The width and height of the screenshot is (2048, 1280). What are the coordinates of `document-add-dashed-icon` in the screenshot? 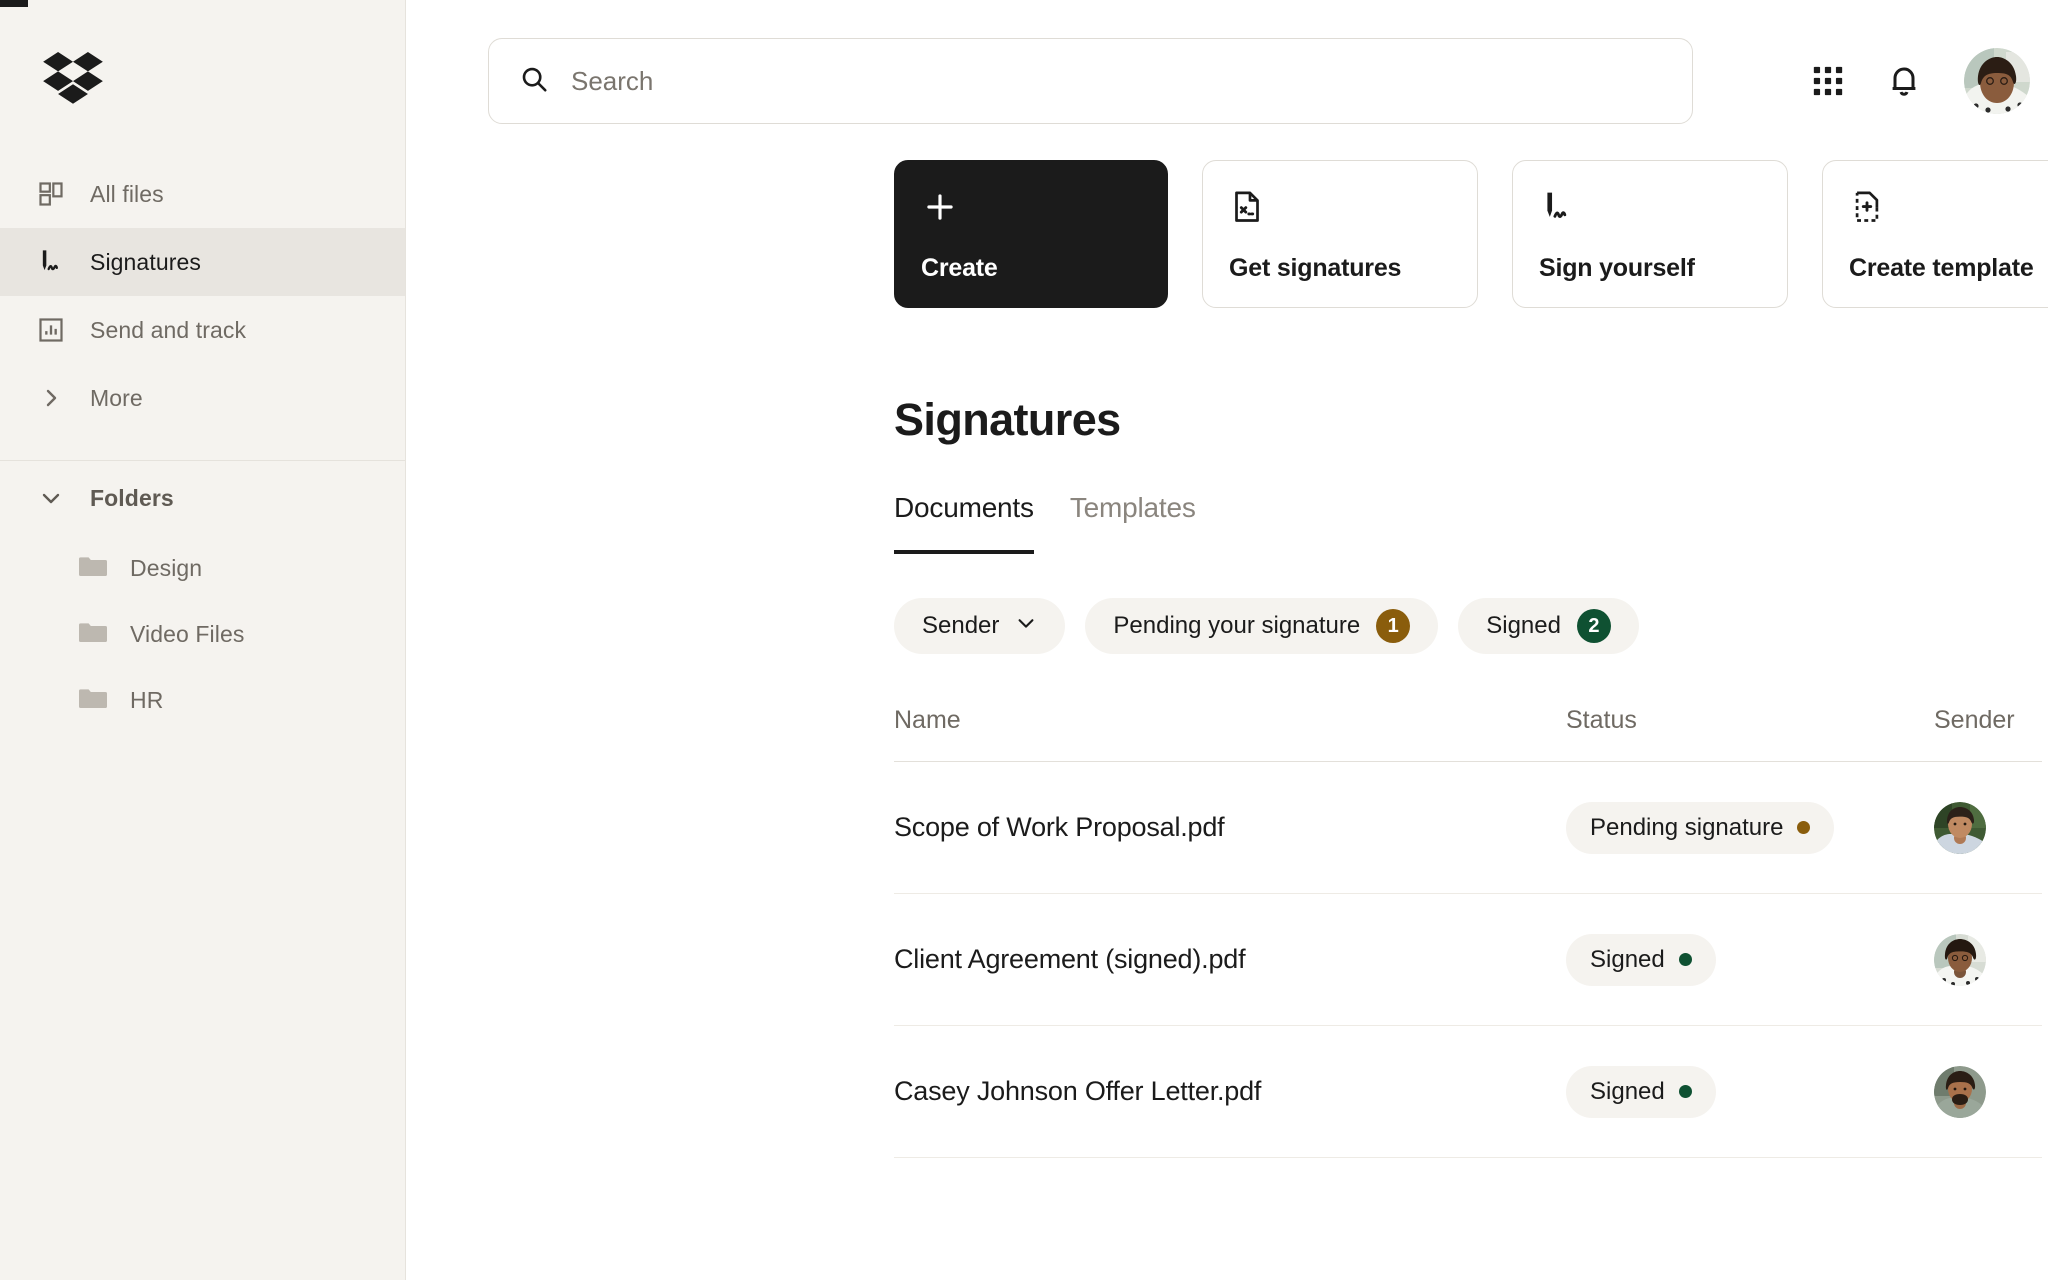 It's located at (1948, 207).